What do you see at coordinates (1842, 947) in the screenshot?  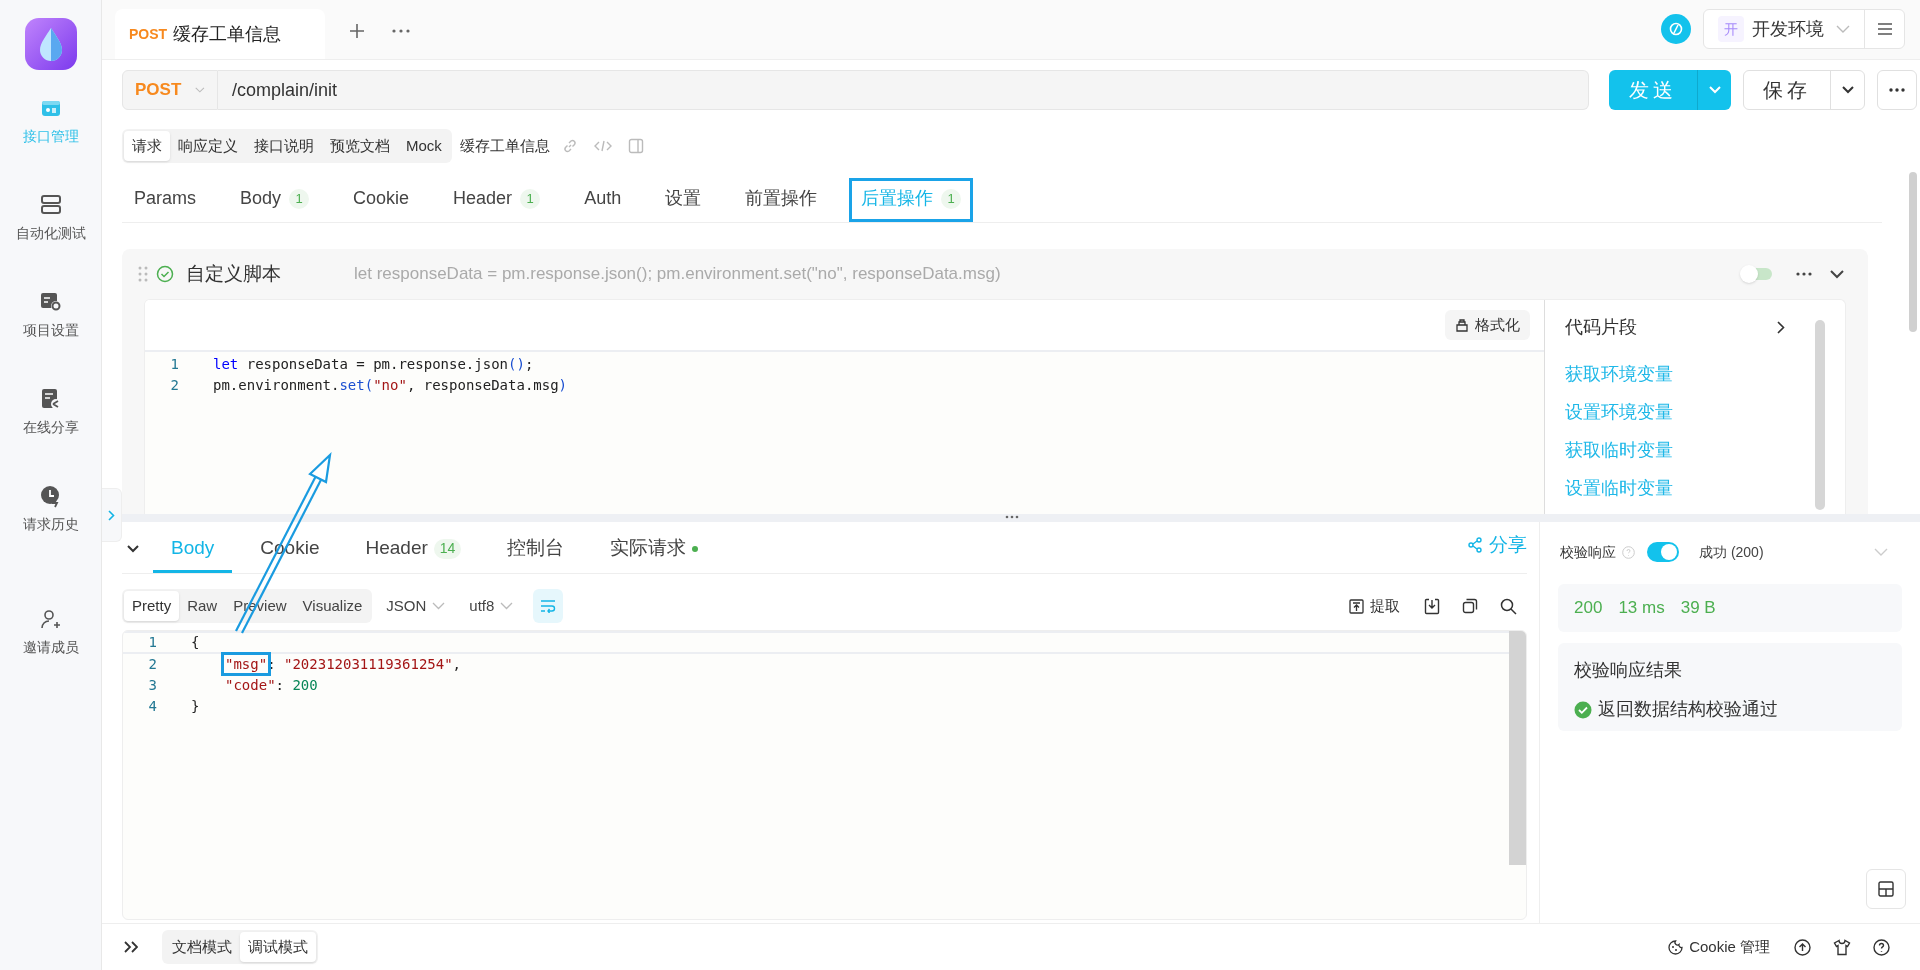 I see `shirt-icon` at bounding box center [1842, 947].